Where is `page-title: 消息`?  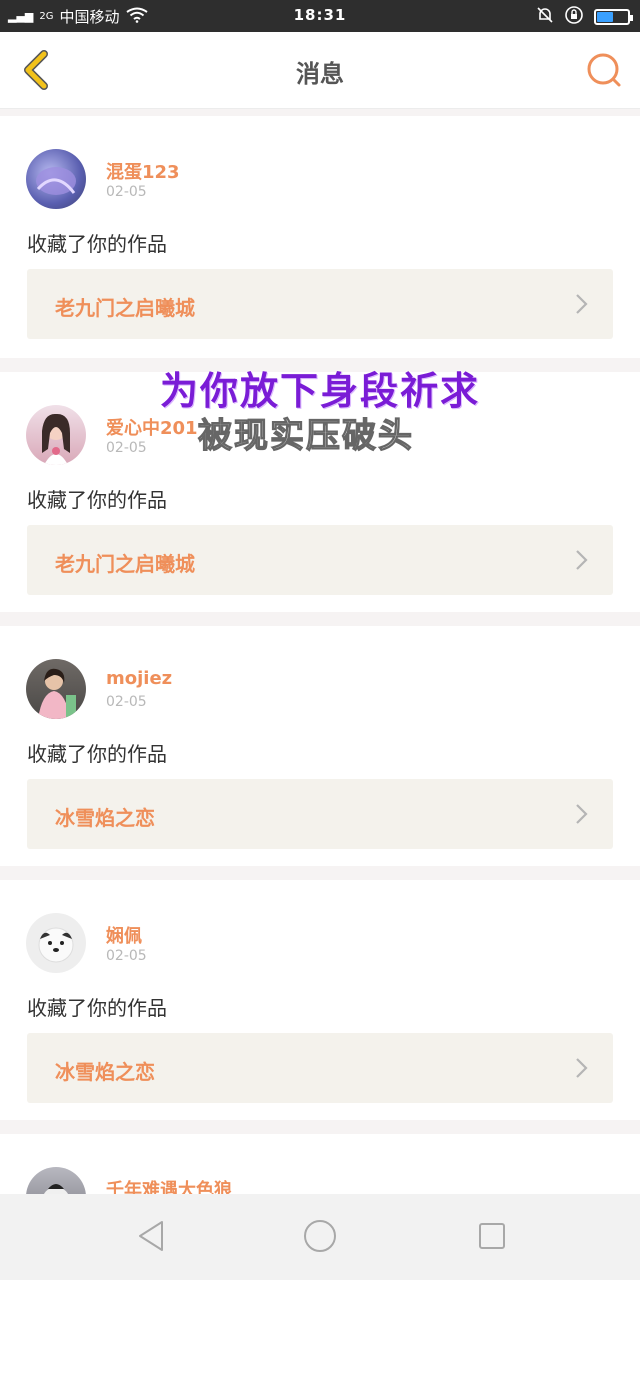 page-title: 消息 is located at coordinates (320, 74).